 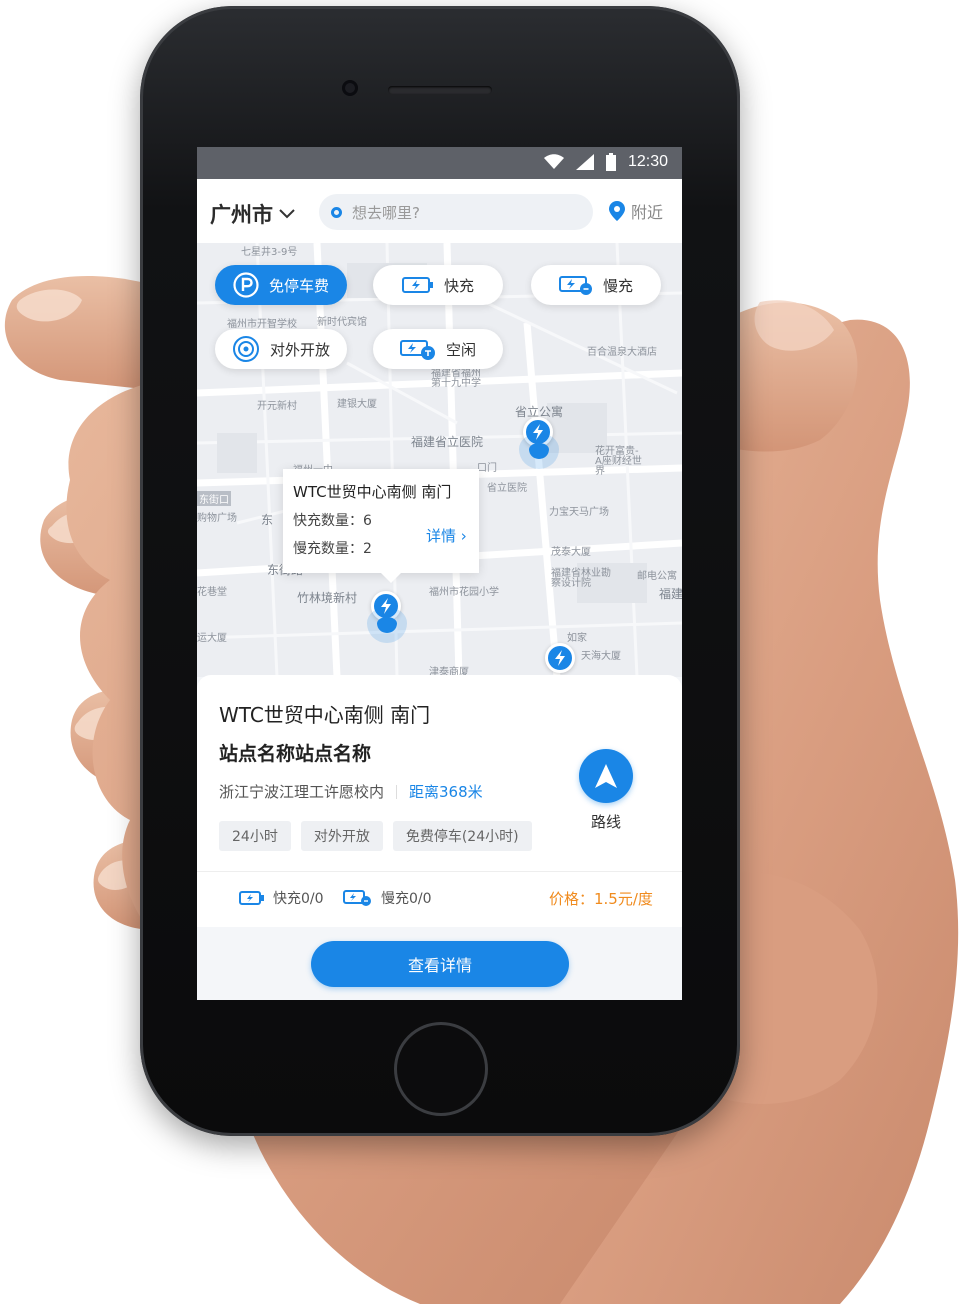 I want to click on slow-stat: 慢充0/0, so click(x=387, y=898).